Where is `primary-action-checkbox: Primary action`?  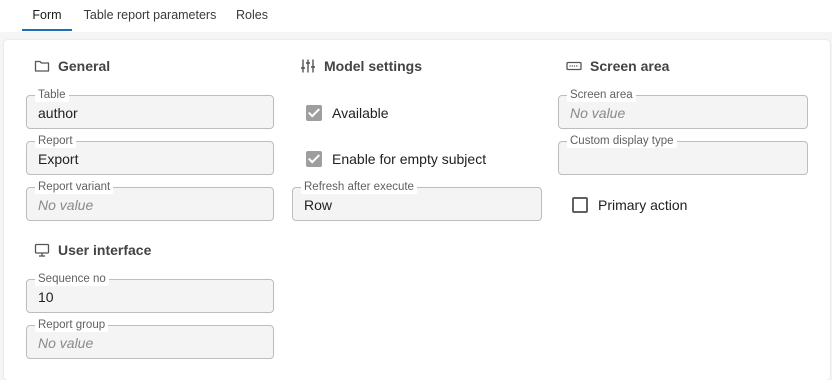
primary-action-checkbox: Primary action is located at coordinates (672, 205).